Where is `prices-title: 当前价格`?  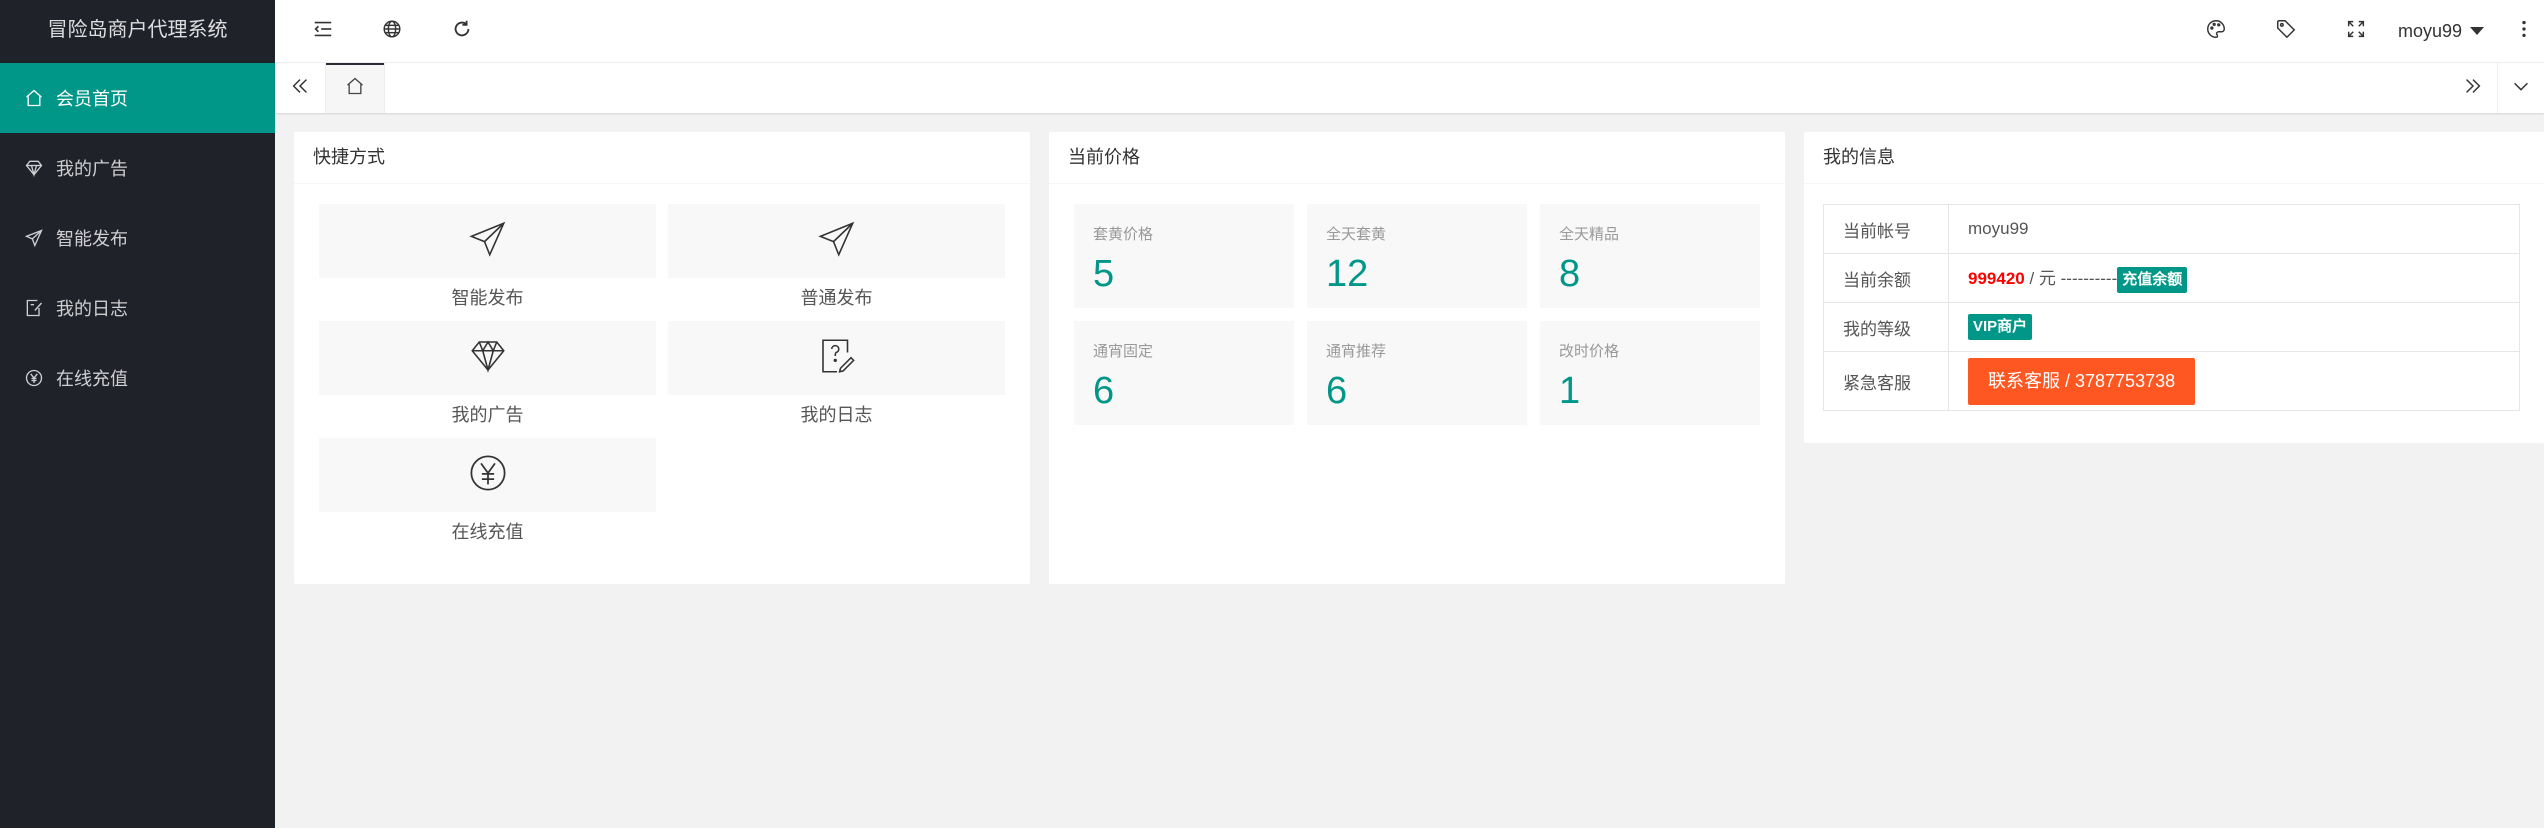 prices-title: 当前价格 is located at coordinates (1417, 158).